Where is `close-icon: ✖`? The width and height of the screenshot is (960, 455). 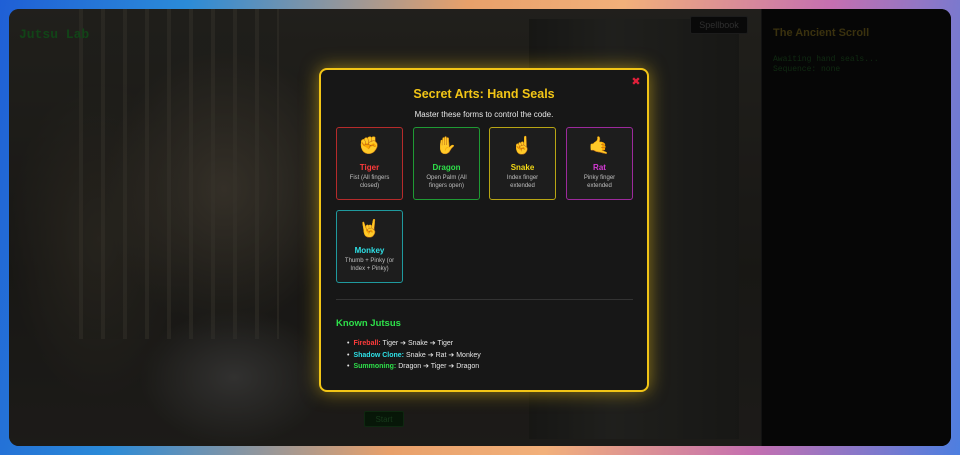
close-icon: ✖ is located at coordinates (636, 82).